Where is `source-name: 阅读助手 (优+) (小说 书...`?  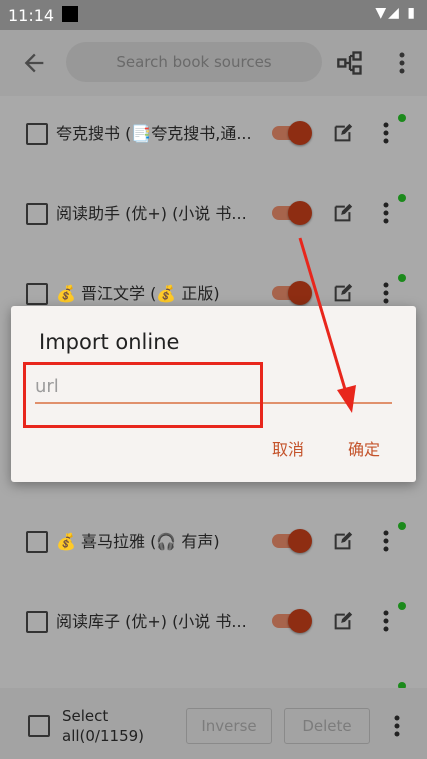
source-name: 阅读助手 (优+) (小说 书... is located at coordinates (151, 213).